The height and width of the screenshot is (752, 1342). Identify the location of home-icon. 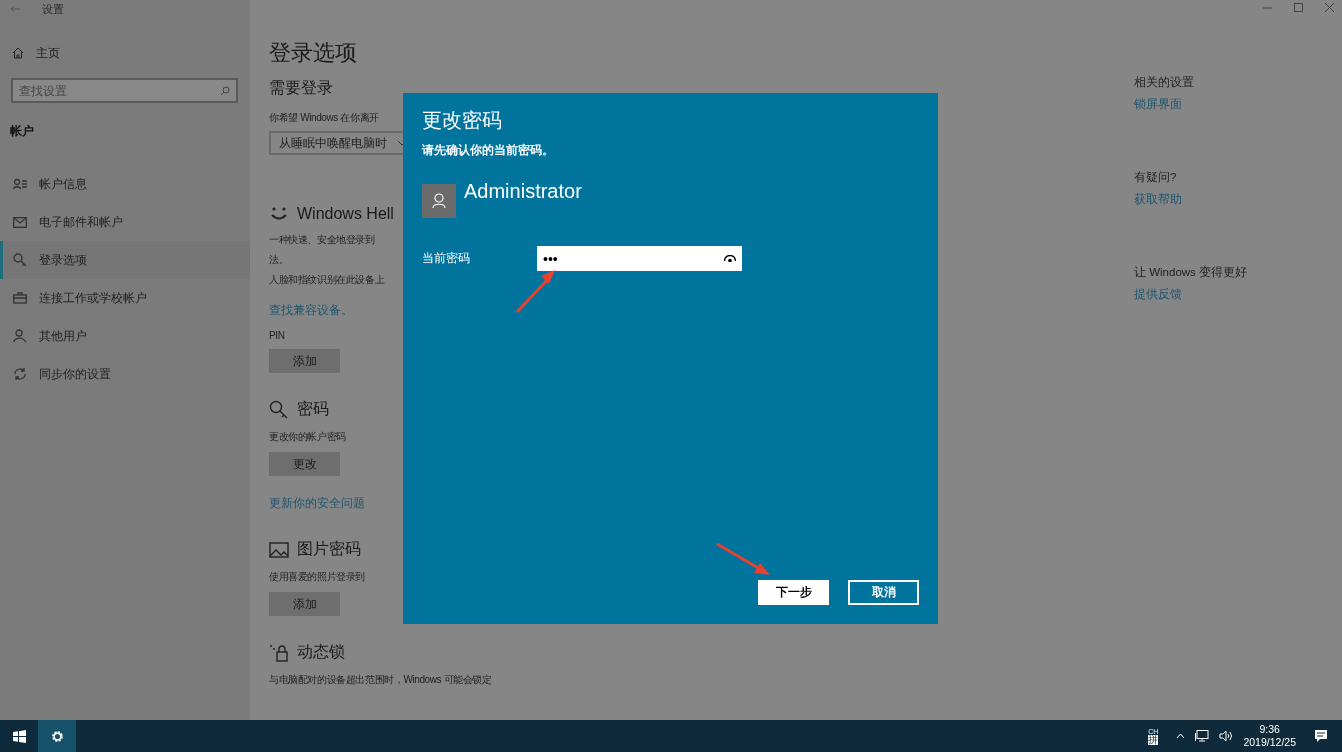
(18, 53).